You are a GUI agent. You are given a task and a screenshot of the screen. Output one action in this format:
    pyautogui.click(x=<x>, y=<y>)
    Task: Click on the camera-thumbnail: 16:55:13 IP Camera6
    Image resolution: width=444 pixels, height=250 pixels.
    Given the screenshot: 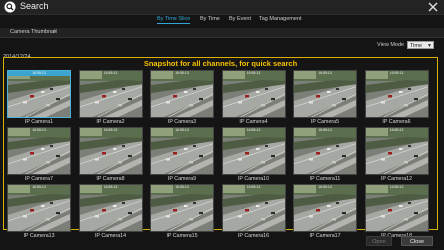 What is the action you would take?
    pyautogui.click(x=396, y=98)
    